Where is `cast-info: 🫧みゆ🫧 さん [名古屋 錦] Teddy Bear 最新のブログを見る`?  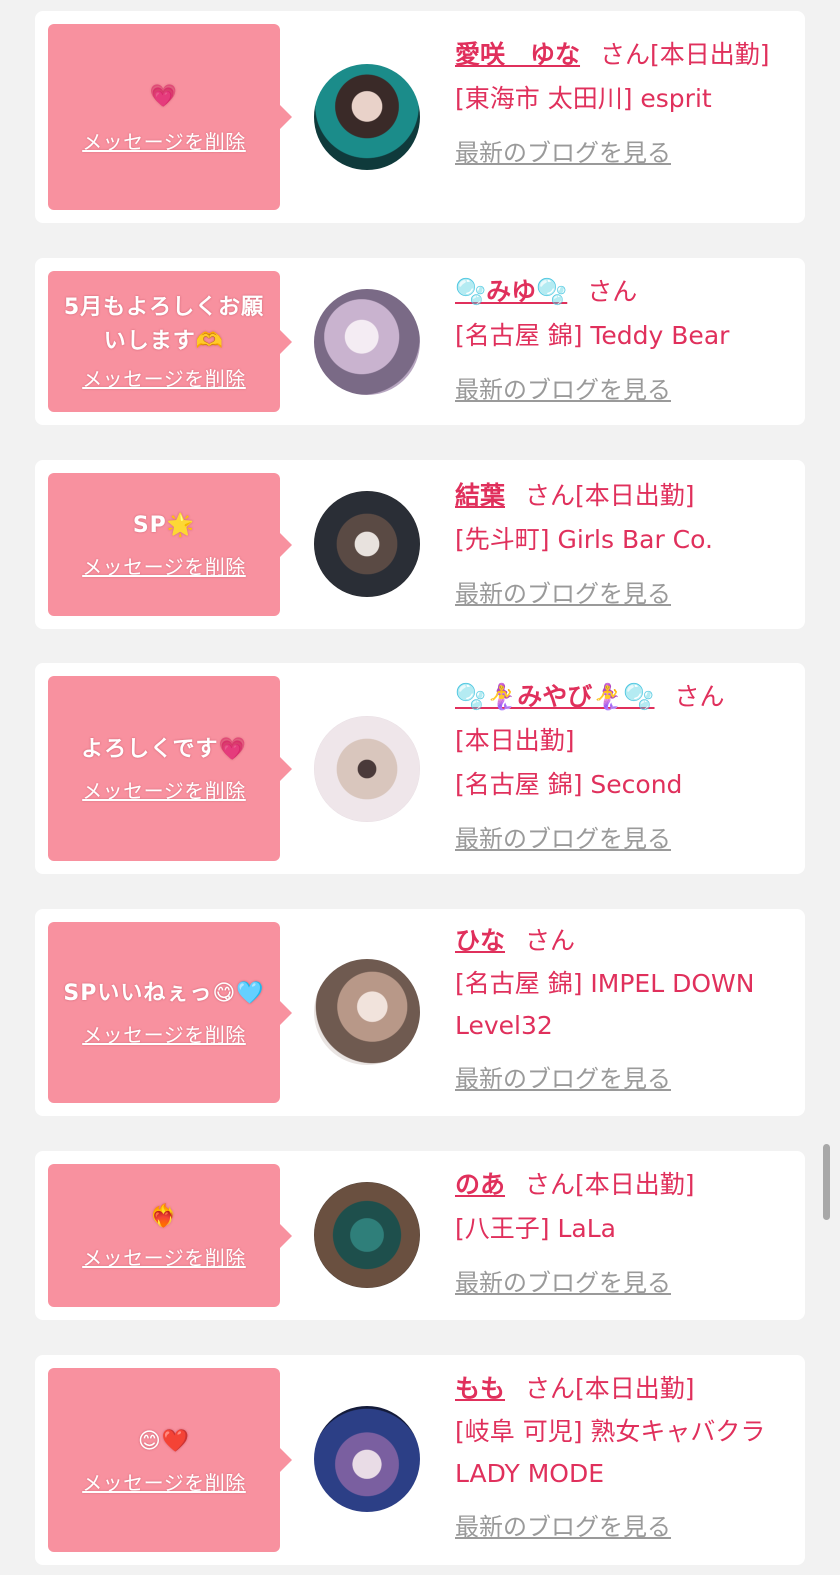
cast-info: 🫧みゆ🫧 さん [名古屋 錦] Teddy Bear 最新のブログを見る is located at coordinates (621, 341).